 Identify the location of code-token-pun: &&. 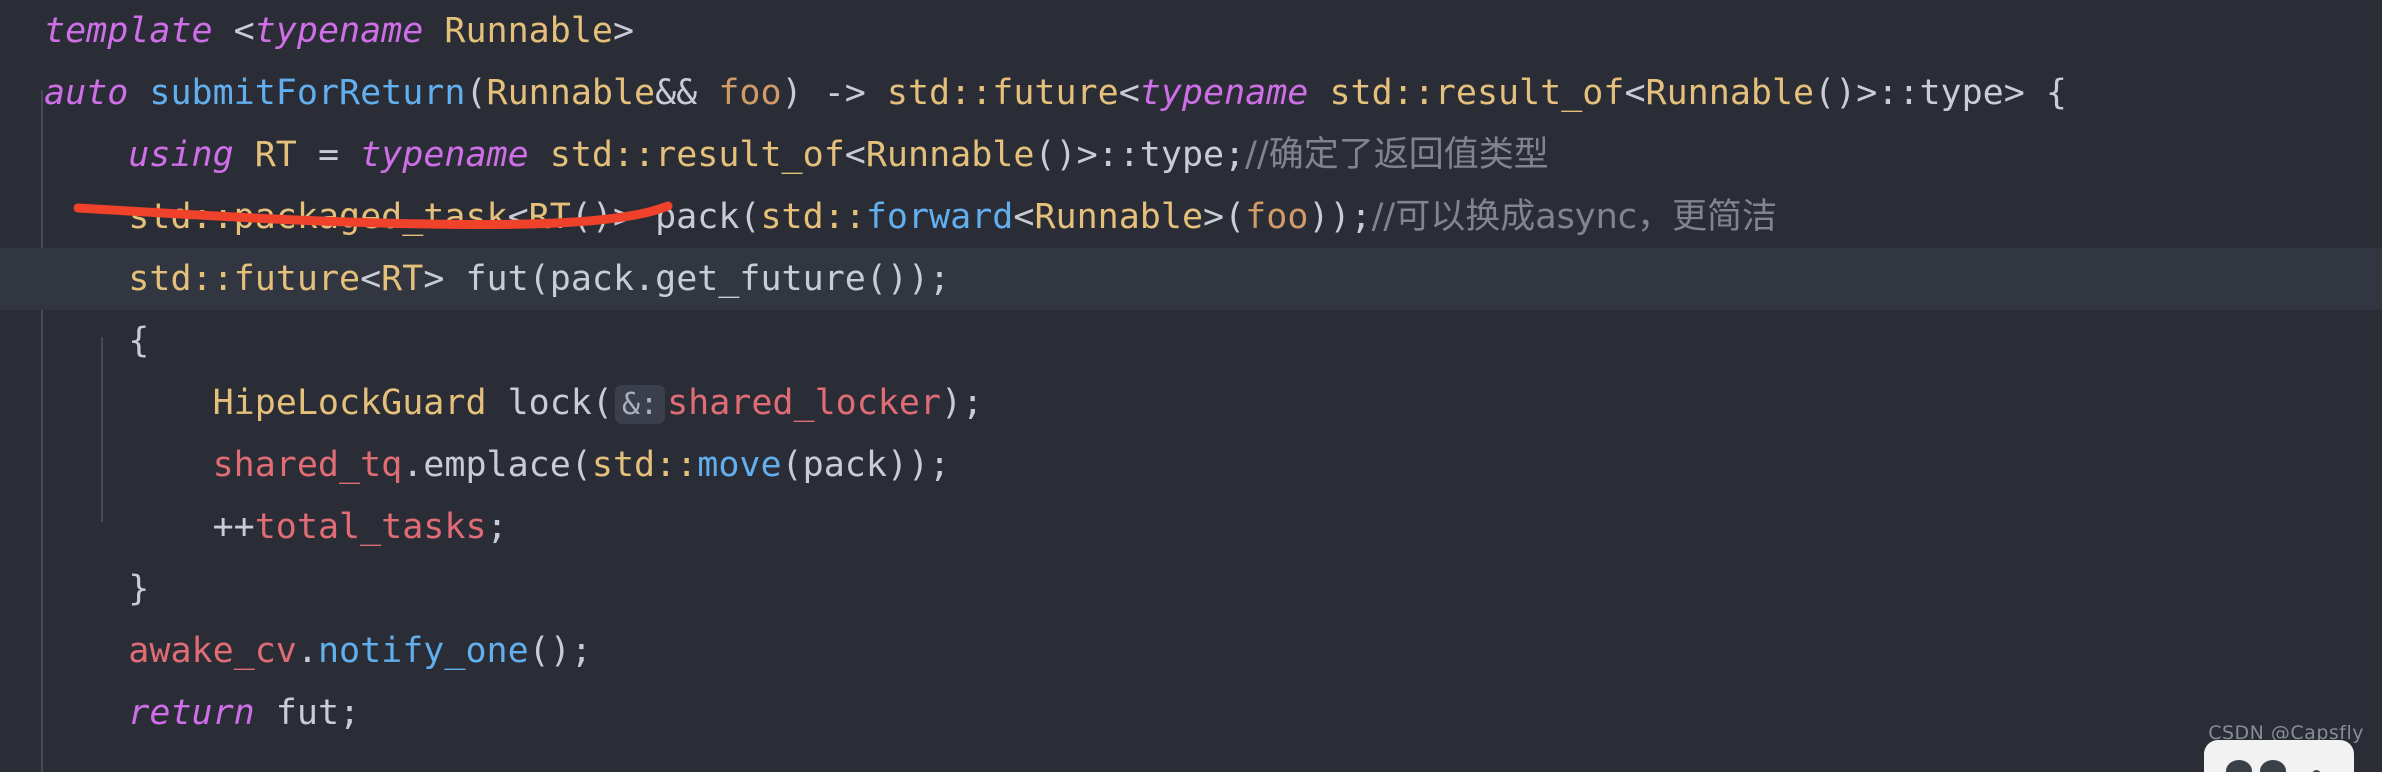
(687, 93).